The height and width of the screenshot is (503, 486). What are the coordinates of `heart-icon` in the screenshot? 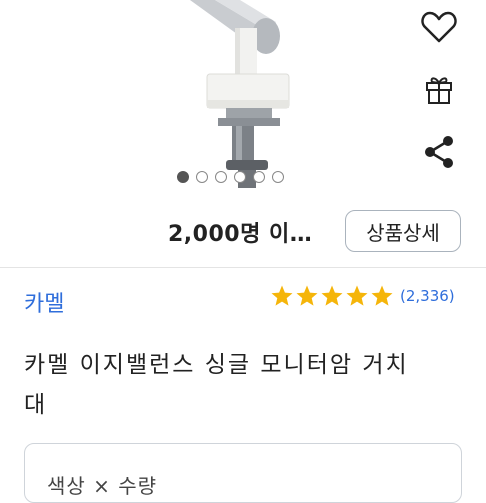 It's located at (439, 29).